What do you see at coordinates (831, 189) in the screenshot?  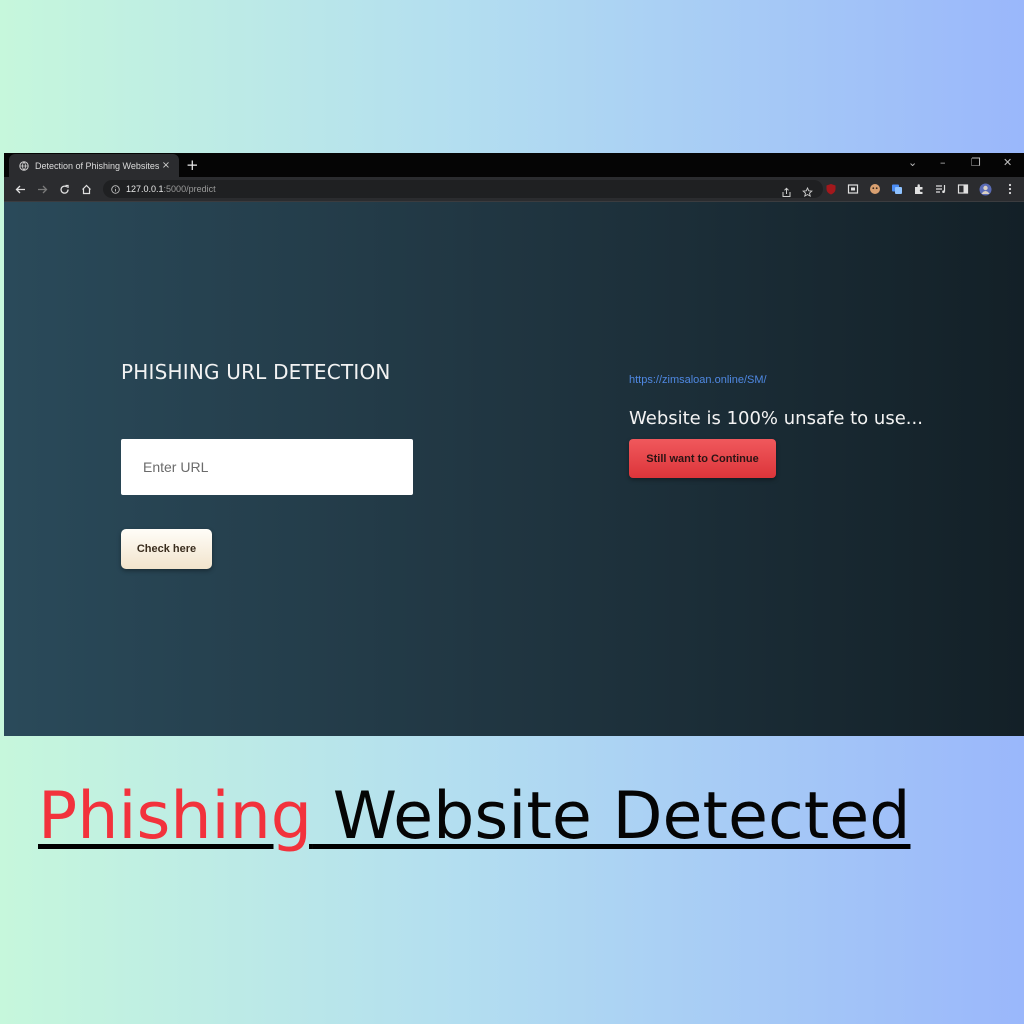 I see `ublock-icon` at bounding box center [831, 189].